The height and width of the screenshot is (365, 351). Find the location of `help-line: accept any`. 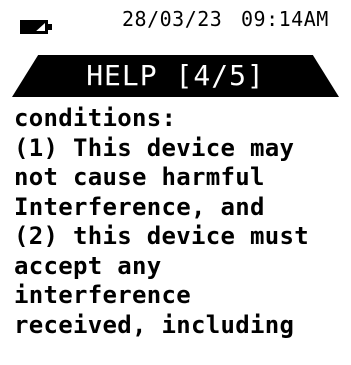

help-line: accept any is located at coordinates (88, 265).